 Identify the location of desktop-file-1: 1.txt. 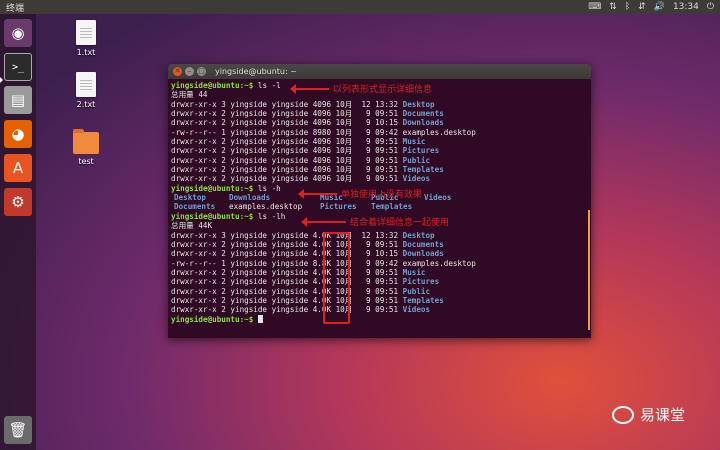
(86, 38).